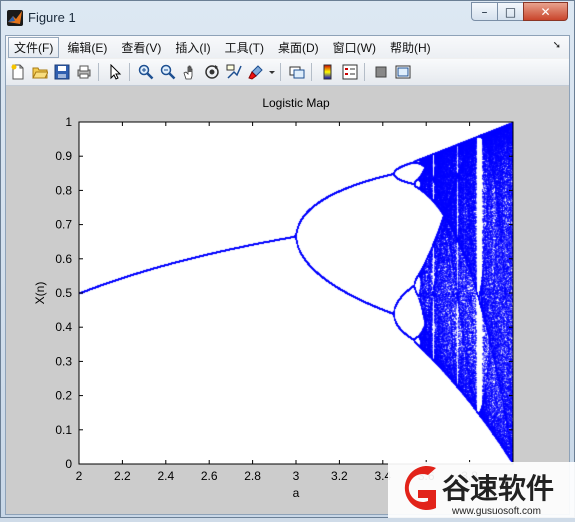 The image size is (575, 522). What do you see at coordinates (510, 11) in the screenshot?
I see `maximize-button: □` at bounding box center [510, 11].